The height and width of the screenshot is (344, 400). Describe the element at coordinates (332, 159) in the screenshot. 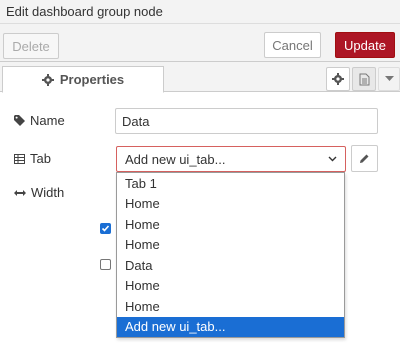

I see `chevron-down-icon` at that location.